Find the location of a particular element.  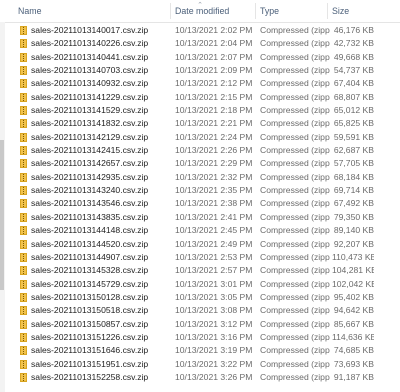

file-name: sales-20211013143835.csv.zip is located at coordinates (90, 216).